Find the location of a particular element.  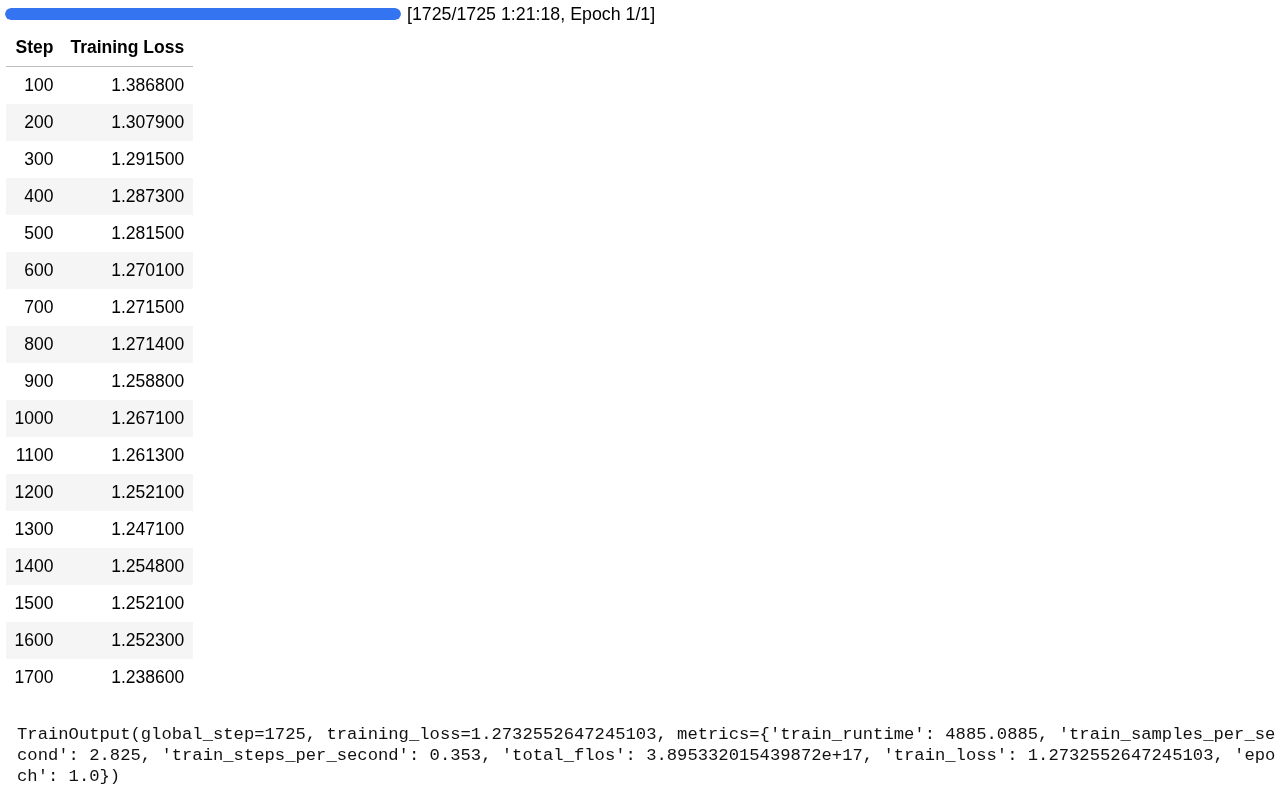

progress-label: [1725/1725 1:21:18, Epoch 1/1] is located at coordinates (531, 14).